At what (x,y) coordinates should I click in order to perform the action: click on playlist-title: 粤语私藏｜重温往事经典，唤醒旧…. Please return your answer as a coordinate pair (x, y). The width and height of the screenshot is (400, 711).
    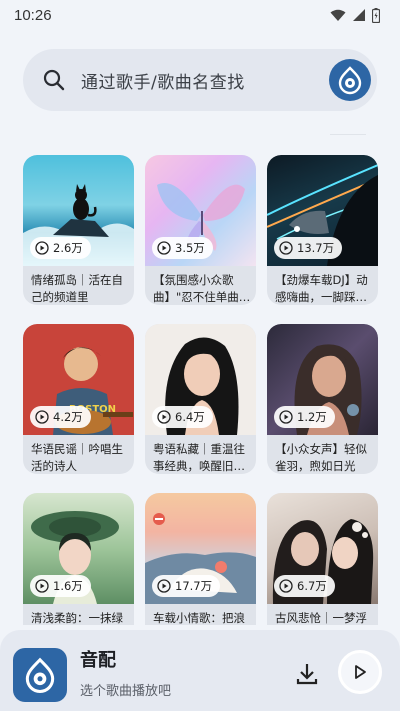
    Looking at the image, I should click on (199, 457).